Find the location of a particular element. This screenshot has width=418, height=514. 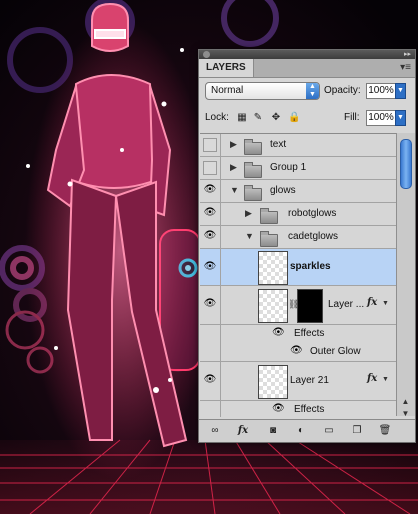

layer-row-group-1: ▶ Group 1 is located at coordinates (298, 168).